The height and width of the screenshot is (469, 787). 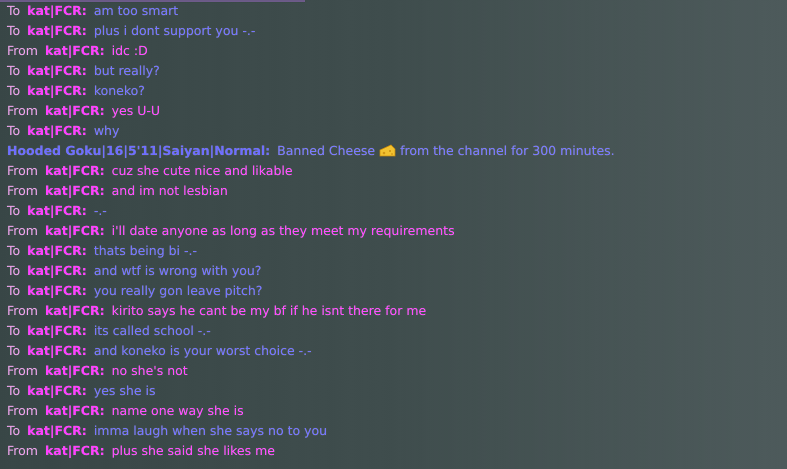 I want to click on message-text: plus she said she likes me, so click(x=193, y=450).